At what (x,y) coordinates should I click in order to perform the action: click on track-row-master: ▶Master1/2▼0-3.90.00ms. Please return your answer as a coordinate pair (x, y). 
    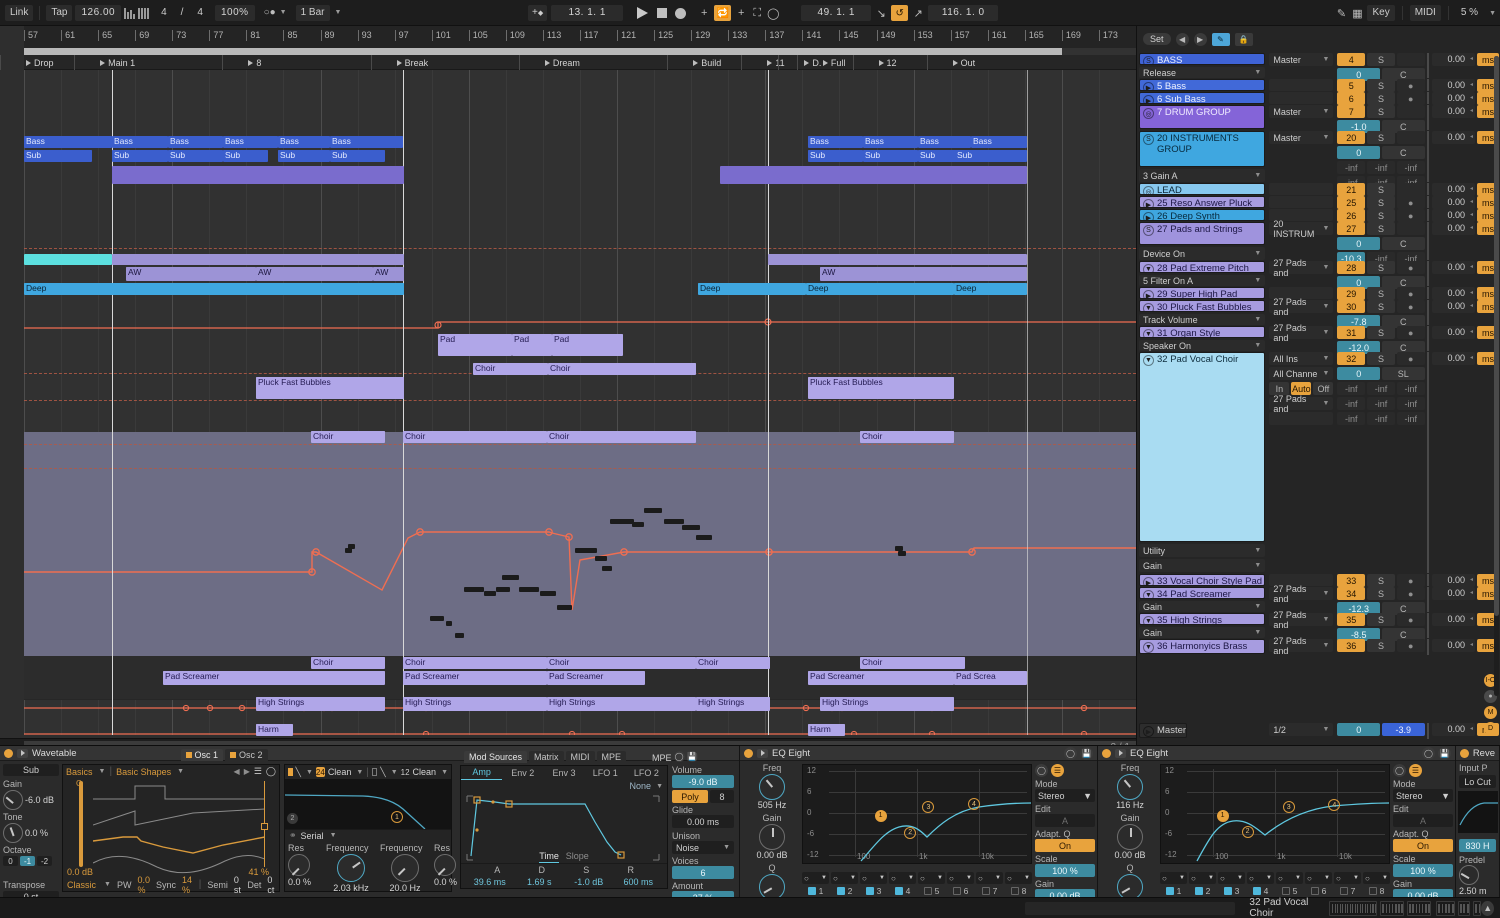
    Looking at the image, I should click on (1318, 730).